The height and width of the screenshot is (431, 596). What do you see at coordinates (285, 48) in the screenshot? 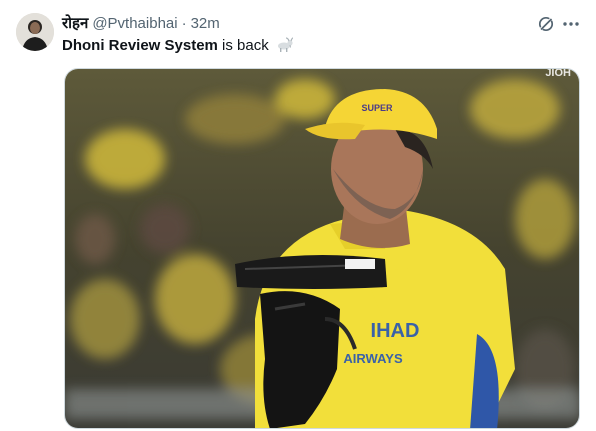
I see `goat-icon` at bounding box center [285, 48].